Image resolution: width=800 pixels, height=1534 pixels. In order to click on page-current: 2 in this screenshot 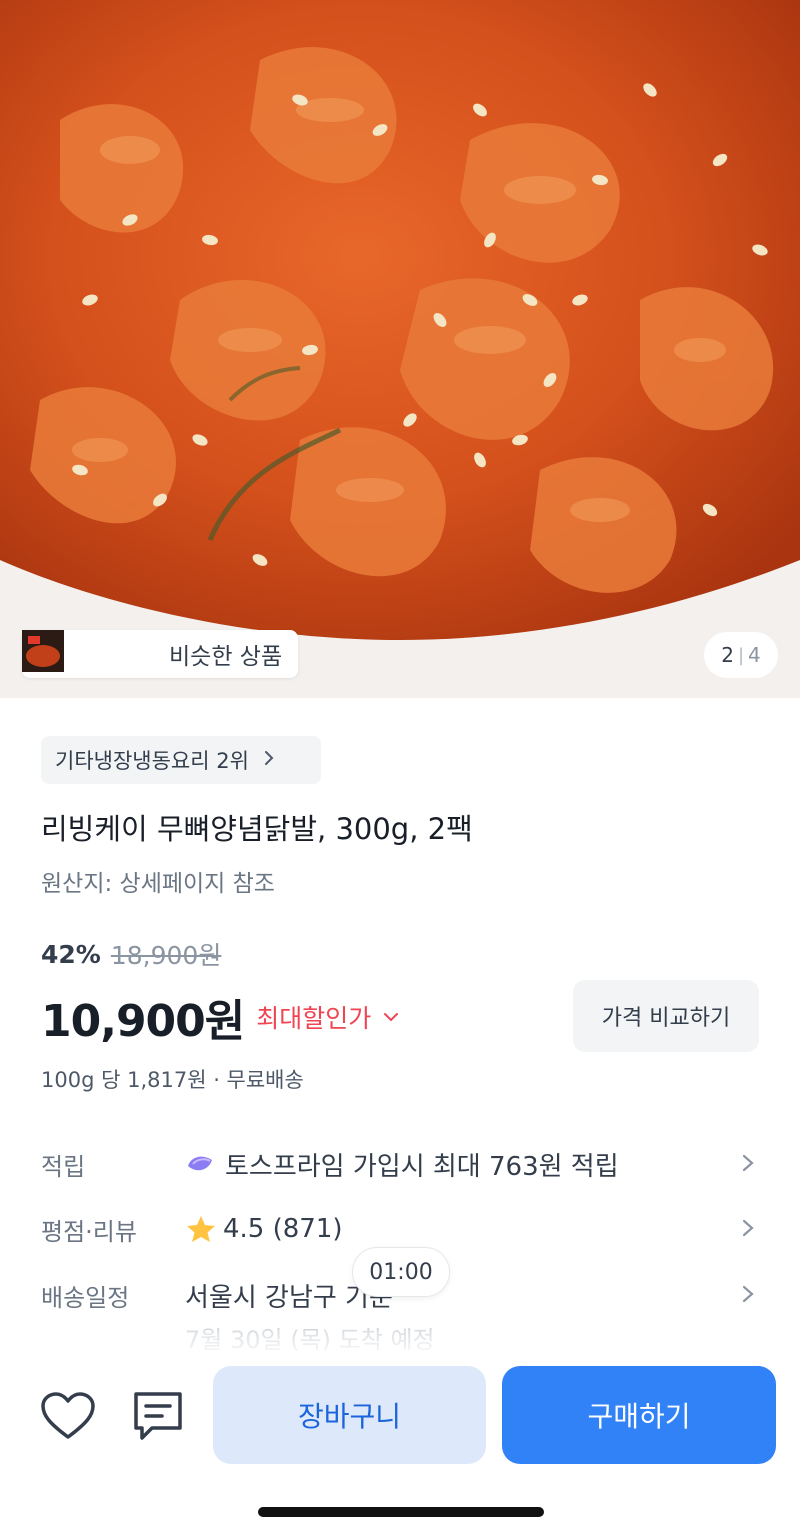, I will do `click(727, 655)`.